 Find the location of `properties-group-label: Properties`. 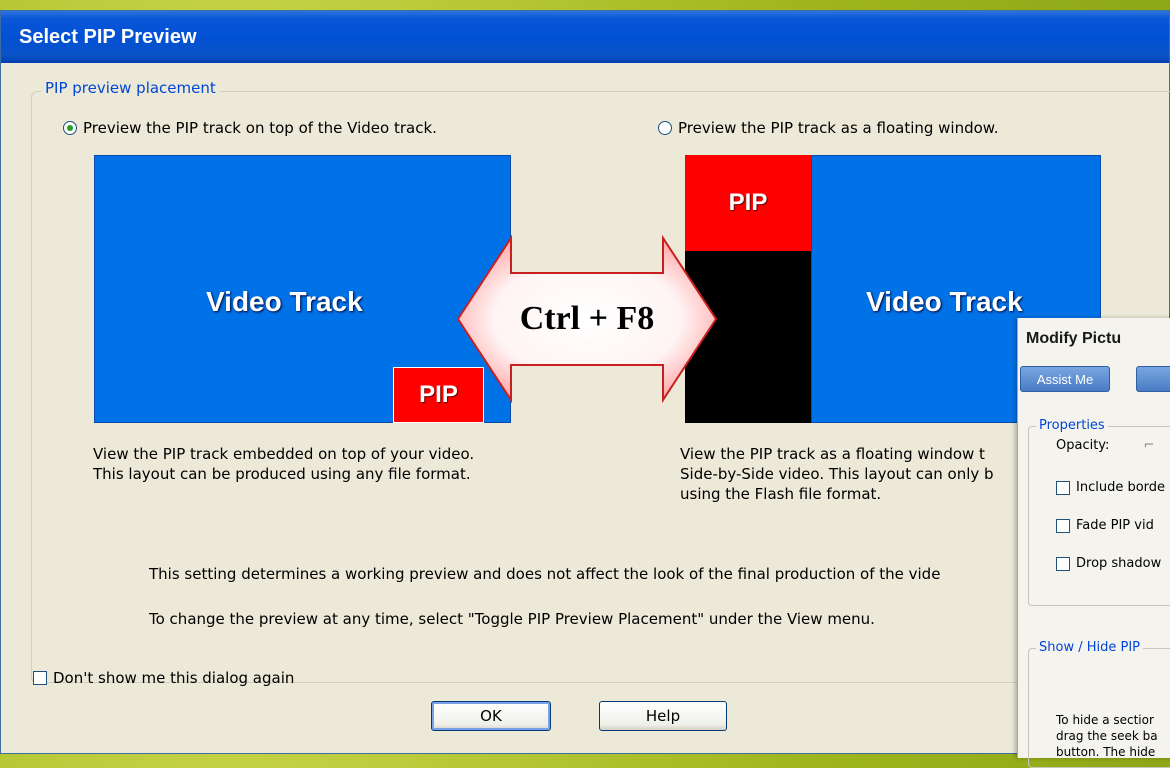

properties-group-label: Properties is located at coordinates (1072, 425).